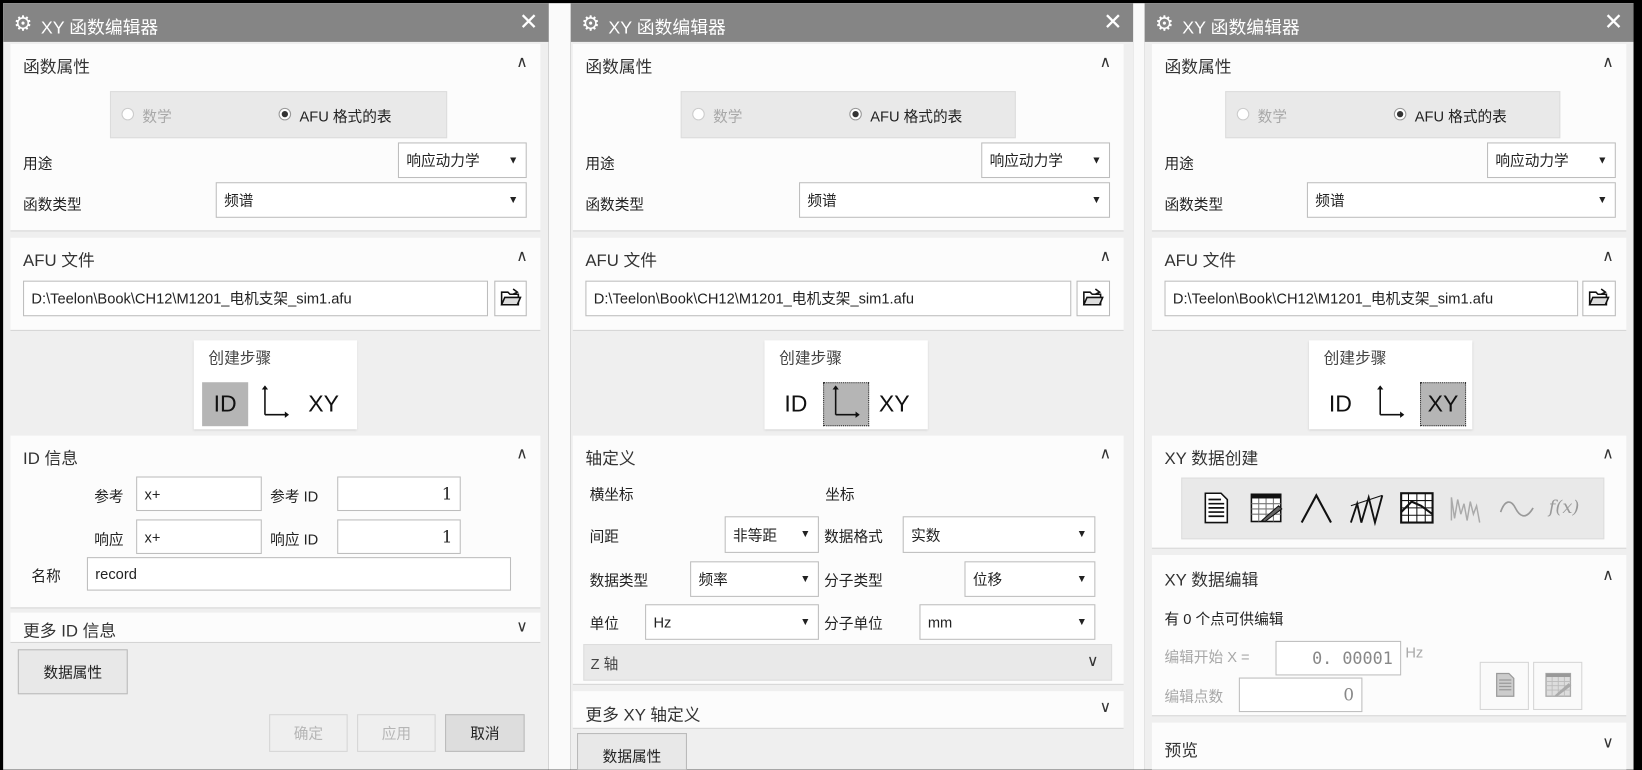 This screenshot has width=1642, height=770. I want to click on section-header: AFU 文件, so click(1200, 261).